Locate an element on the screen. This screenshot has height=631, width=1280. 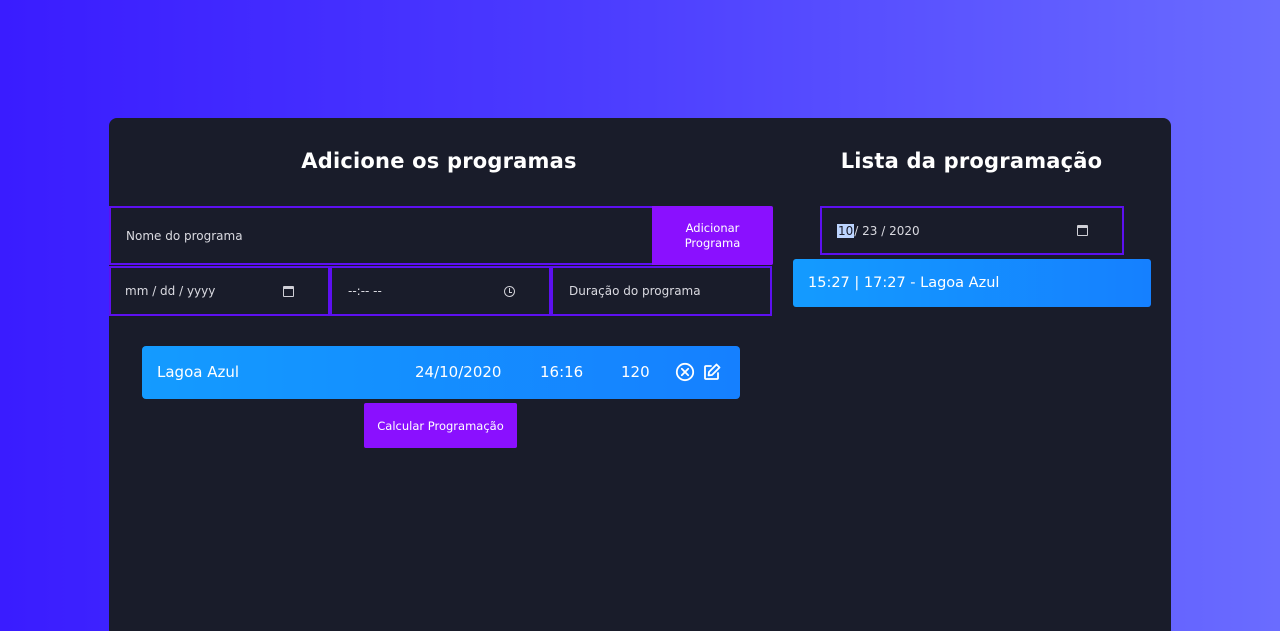
add-programs-title: Adicione os programas is located at coordinates (439, 161).